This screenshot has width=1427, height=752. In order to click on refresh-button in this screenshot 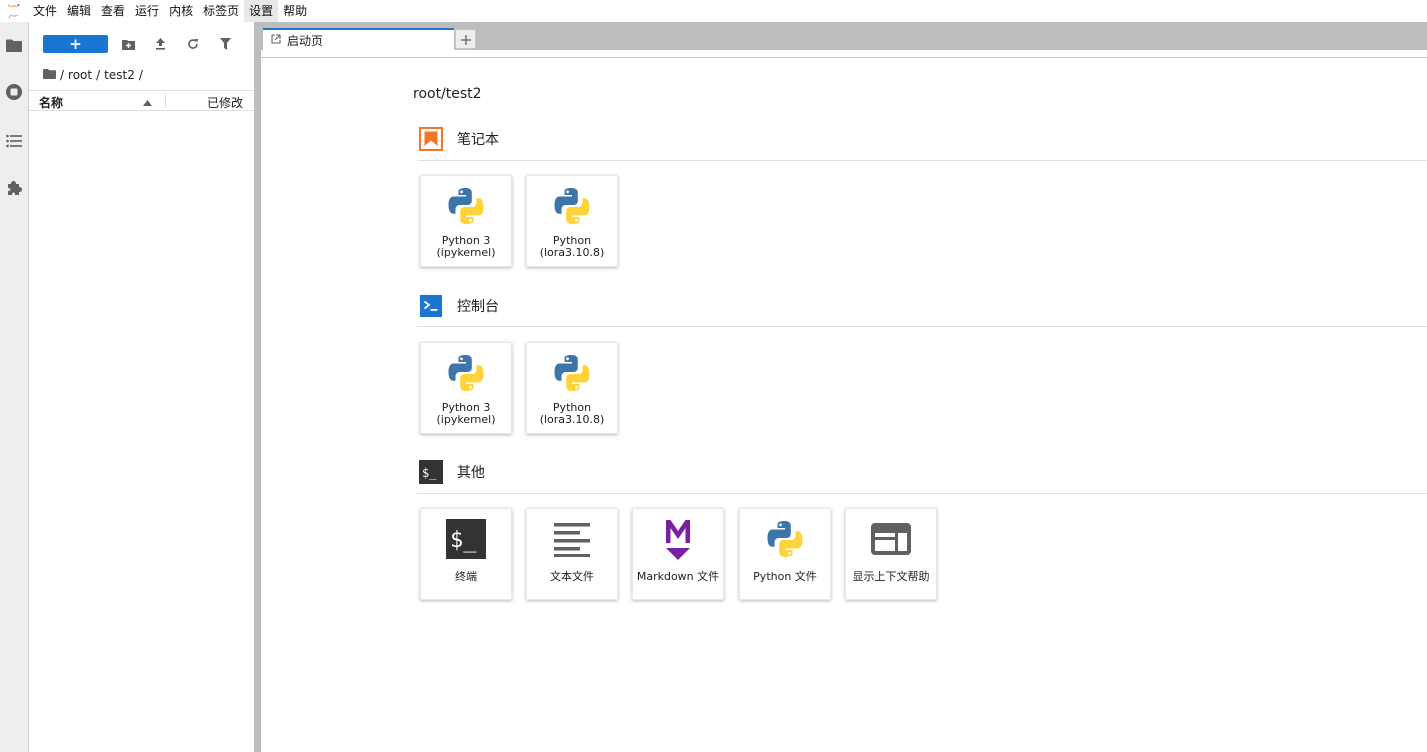, I will do `click(193, 44)`.